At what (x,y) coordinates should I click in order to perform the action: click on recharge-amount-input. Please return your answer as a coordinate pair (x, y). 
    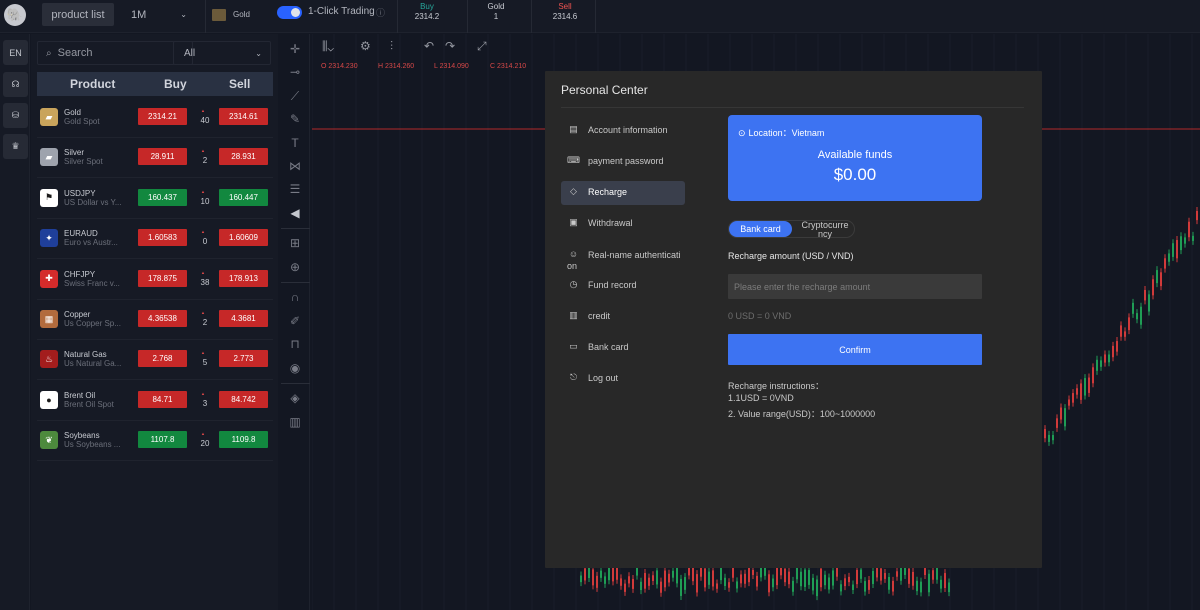
    Looking at the image, I should click on (855, 286).